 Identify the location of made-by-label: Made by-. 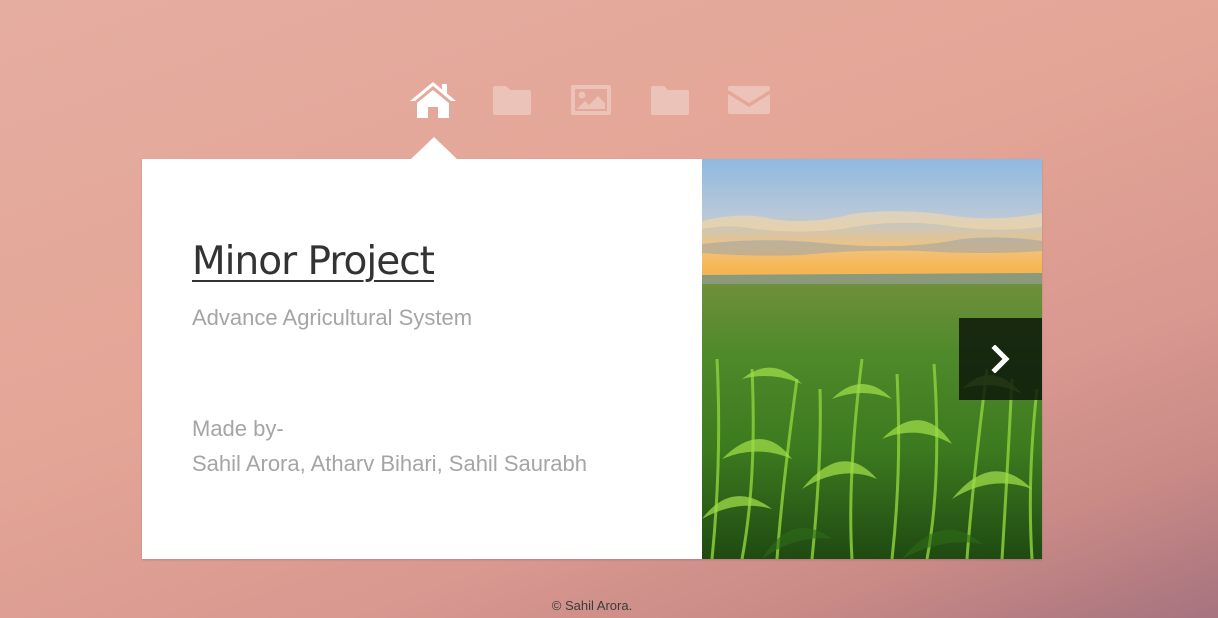
(238, 428).